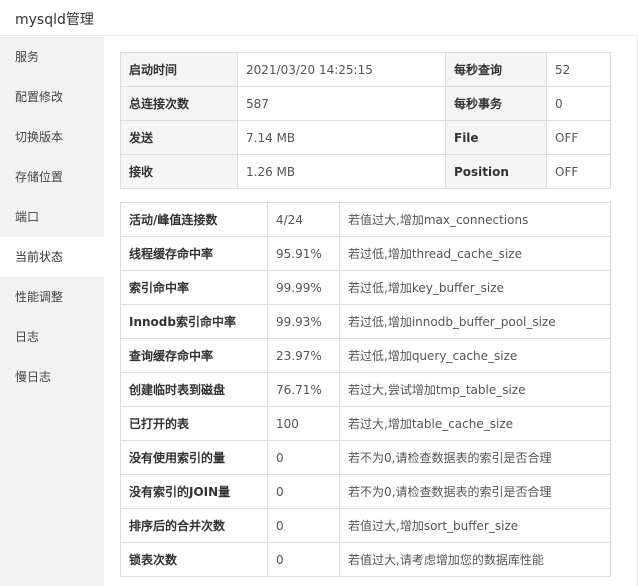  What do you see at coordinates (475, 355) in the screenshot?
I see `metric-hint: 若过低,增加query_cache_size` at bounding box center [475, 355].